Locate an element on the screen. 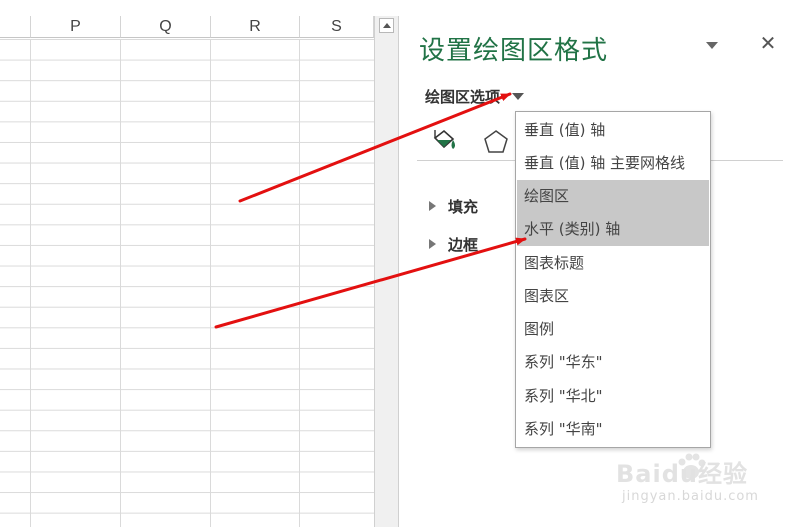 Image resolution: width=800 pixels, height=527 pixels. fill-line-icon is located at coordinates (444, 143).